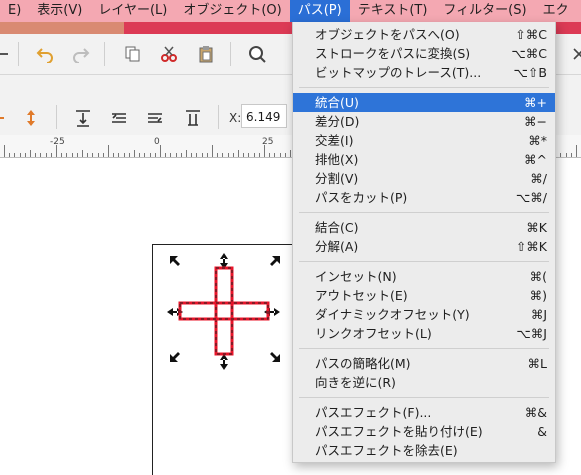 Image resolution: width=581 pixels, height=475 pixels. I want to click on copy-icon, so click(133, 54).